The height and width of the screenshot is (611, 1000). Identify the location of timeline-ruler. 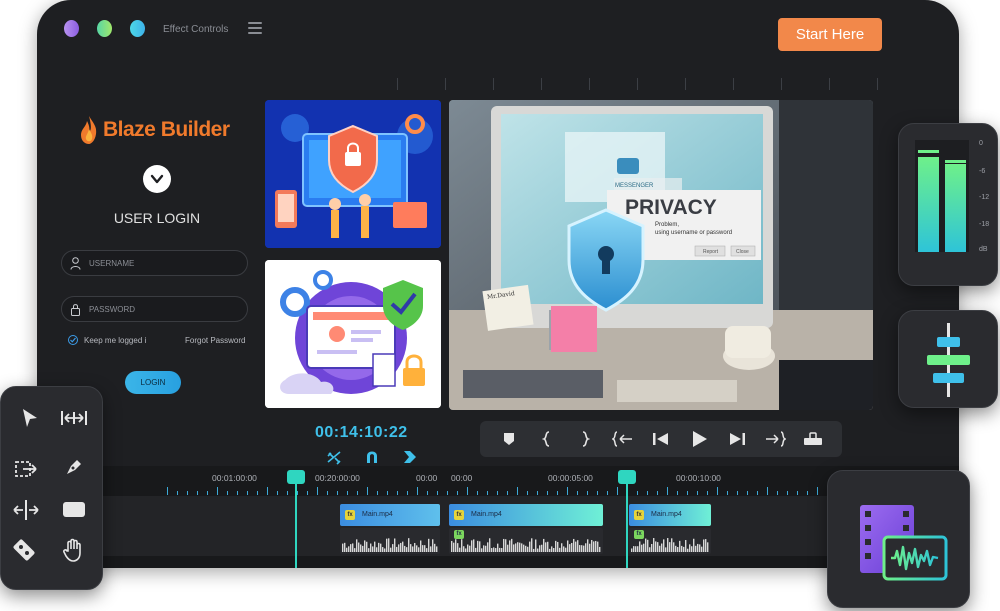
(512, 491).